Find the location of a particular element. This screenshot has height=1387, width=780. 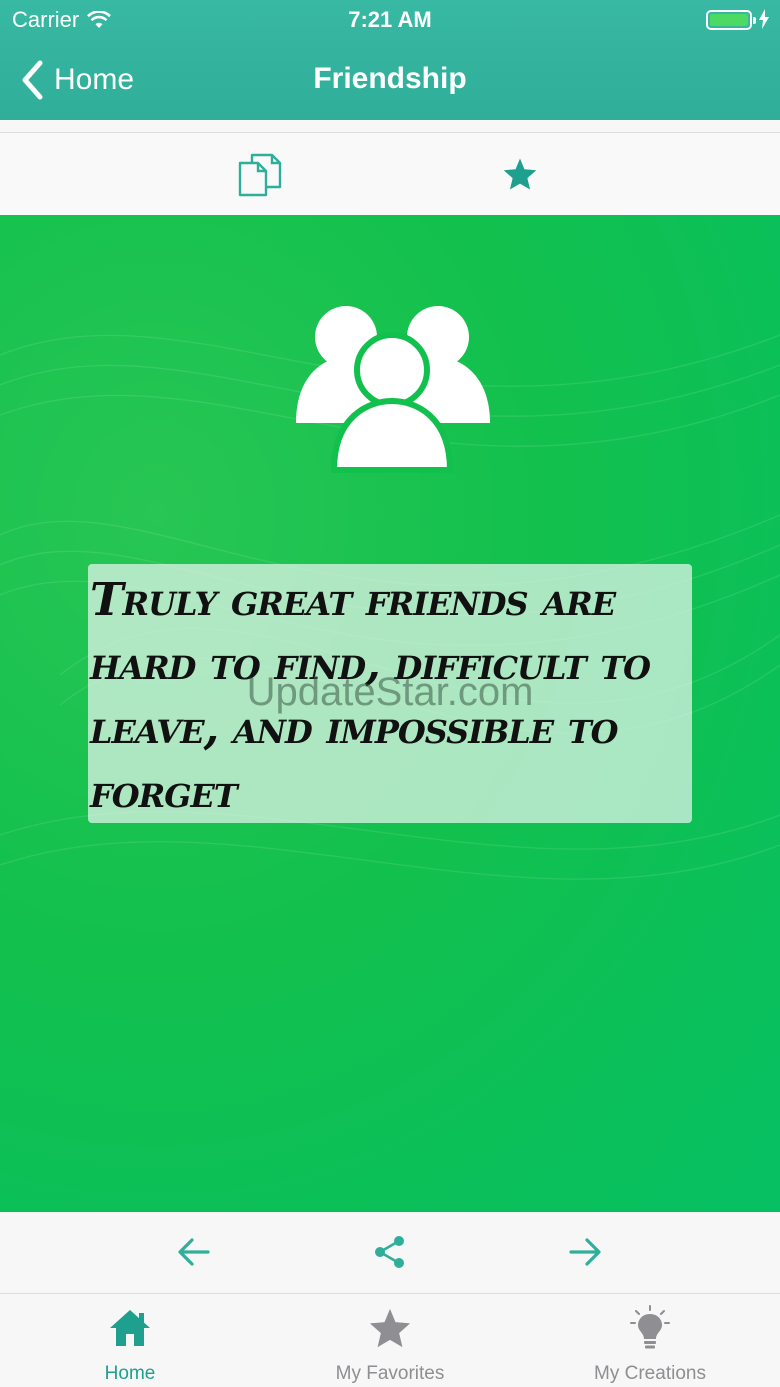

tab-home: Home is located at coordinates (130, 1345).